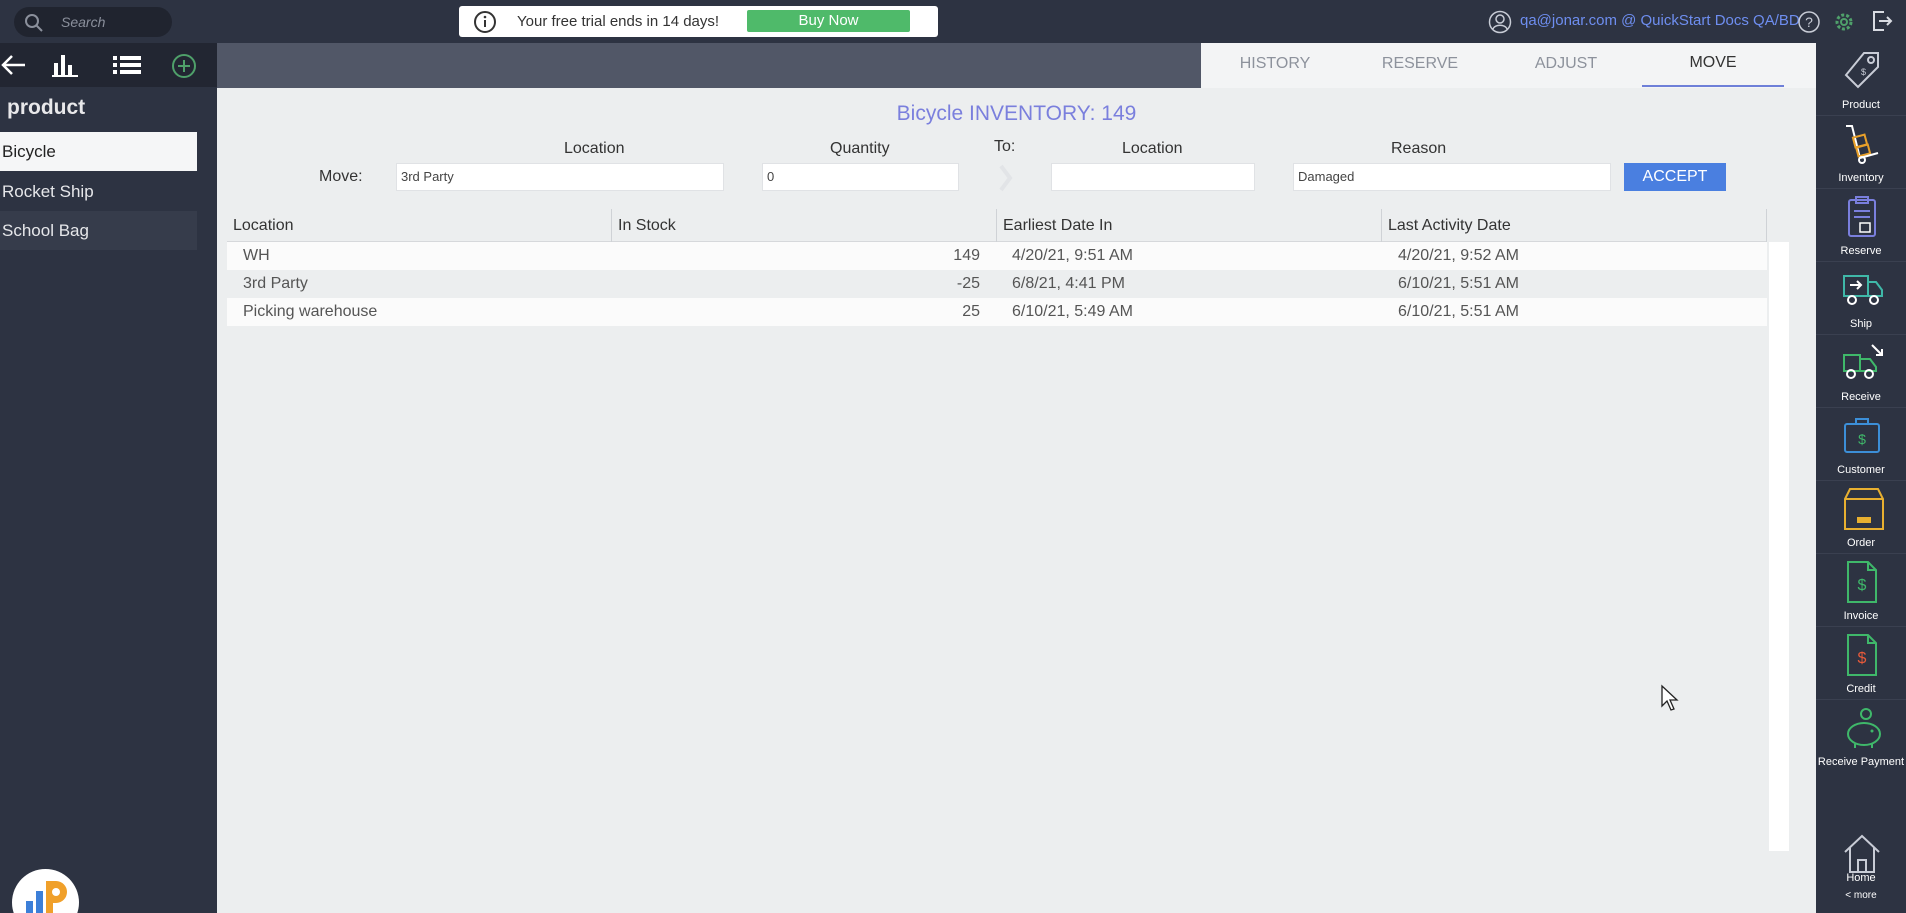  I want to click on quantity-label: Quantity, so click(860, 148).